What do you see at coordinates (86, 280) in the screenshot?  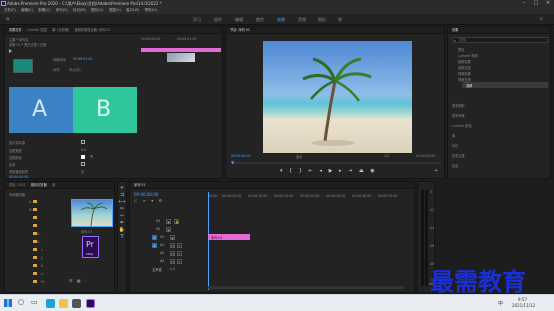 I see `zoom-slider-icon: ◦` at bounding box center [86, 280].